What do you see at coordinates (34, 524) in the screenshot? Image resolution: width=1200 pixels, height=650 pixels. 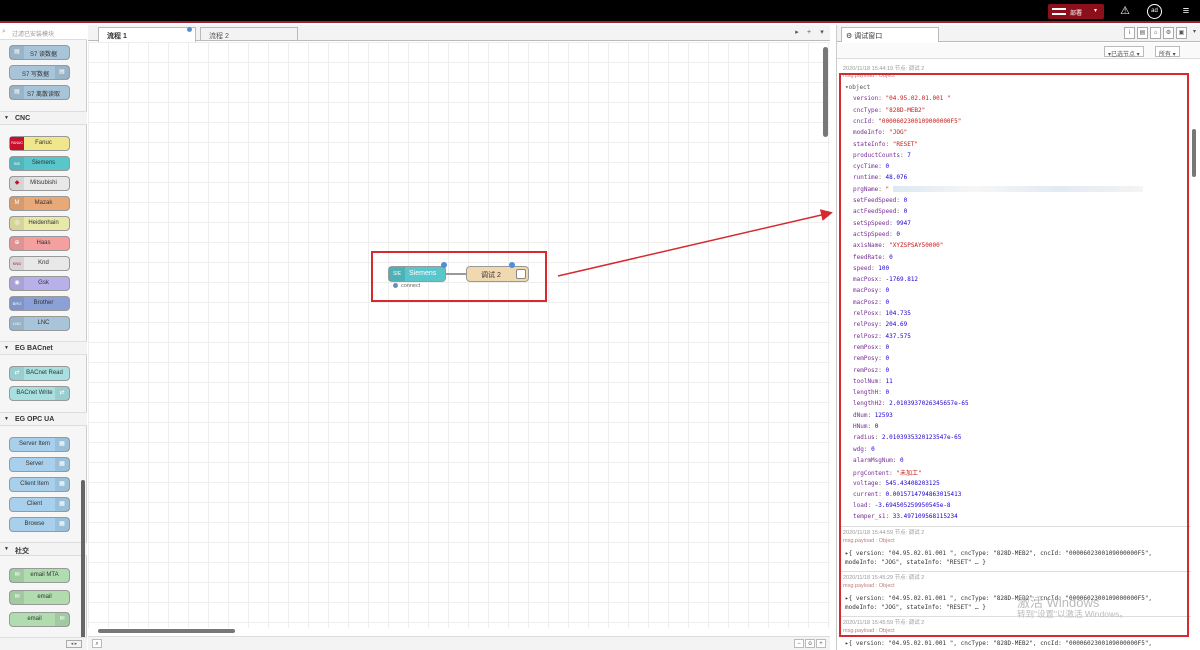 I see `node-label: Browse` at bounding box center [34, 524].